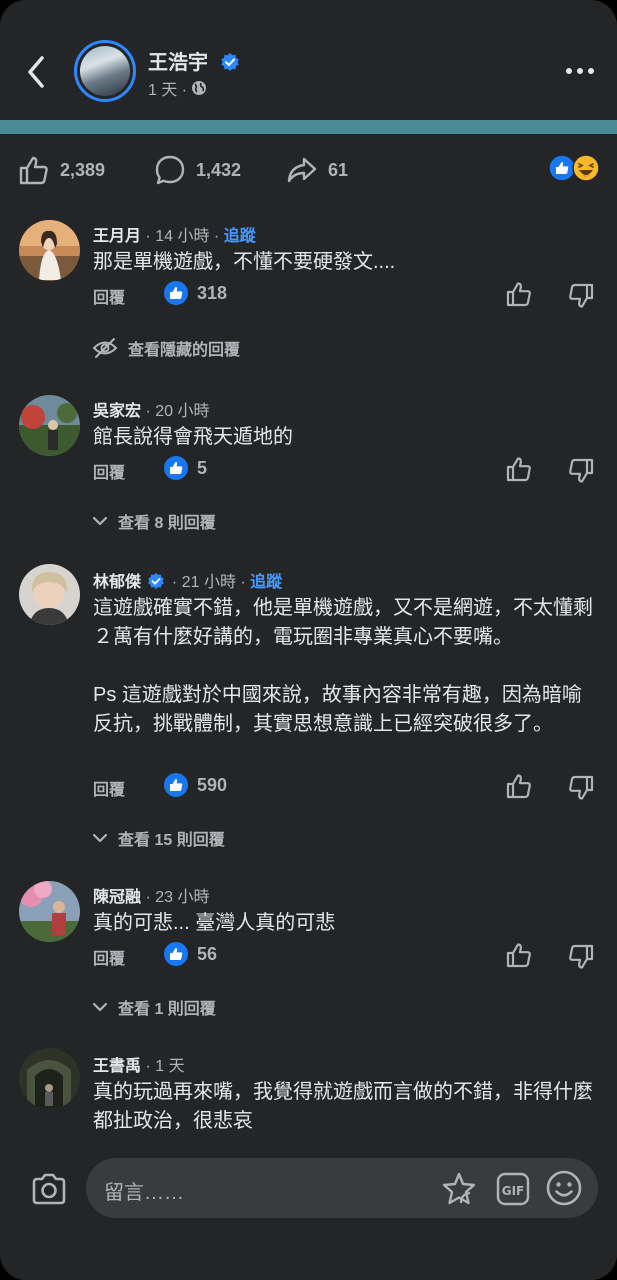  Describe the element at coordinates (184, 350) in the screenshot. I see `view-hidden-replies-label: 查看隱藏的回覆` at that location.